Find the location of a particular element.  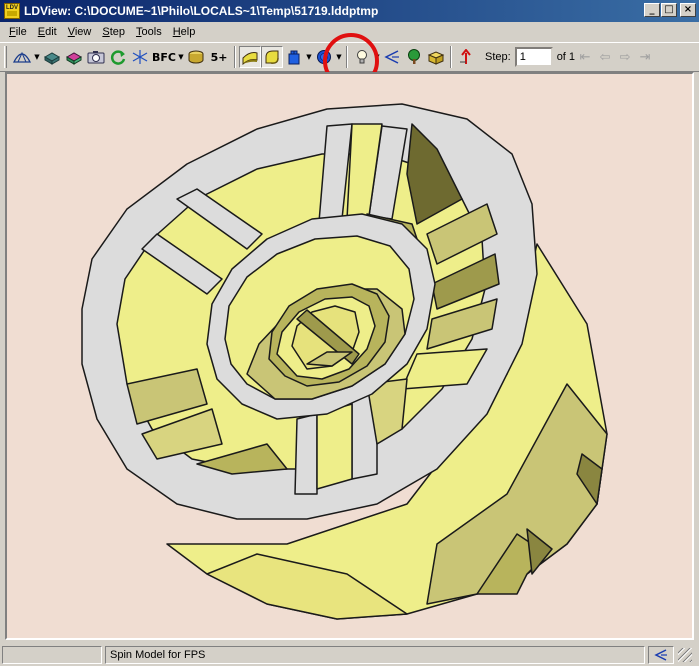

lighting-icon is located at coordinates (250, 58).